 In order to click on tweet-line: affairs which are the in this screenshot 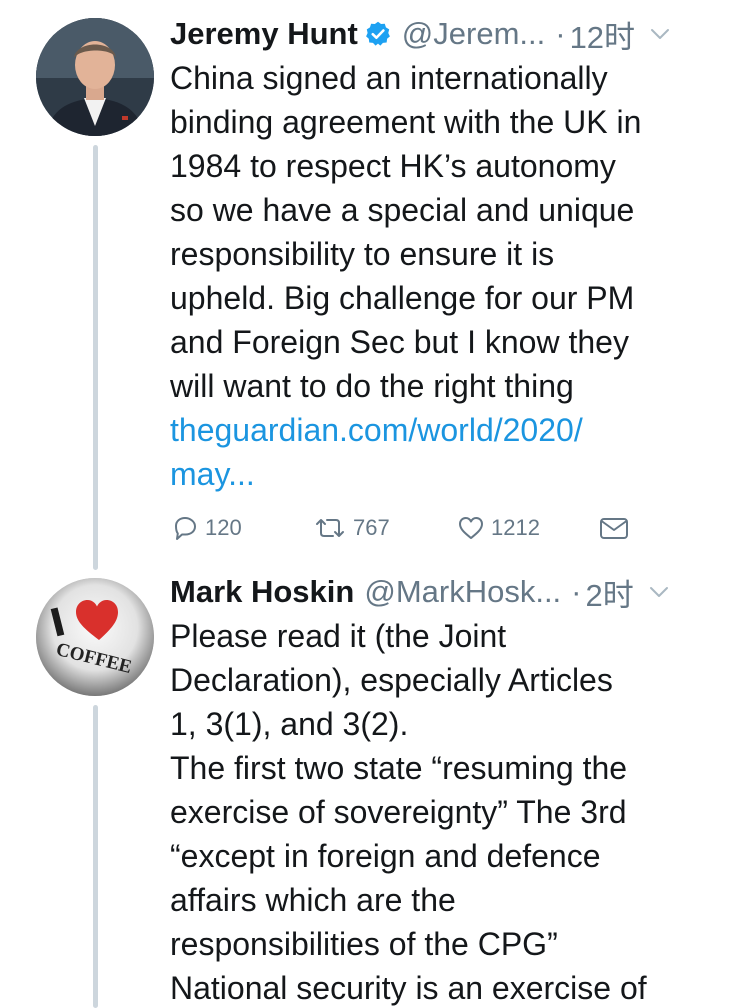, I will do `click(313, 900)`.